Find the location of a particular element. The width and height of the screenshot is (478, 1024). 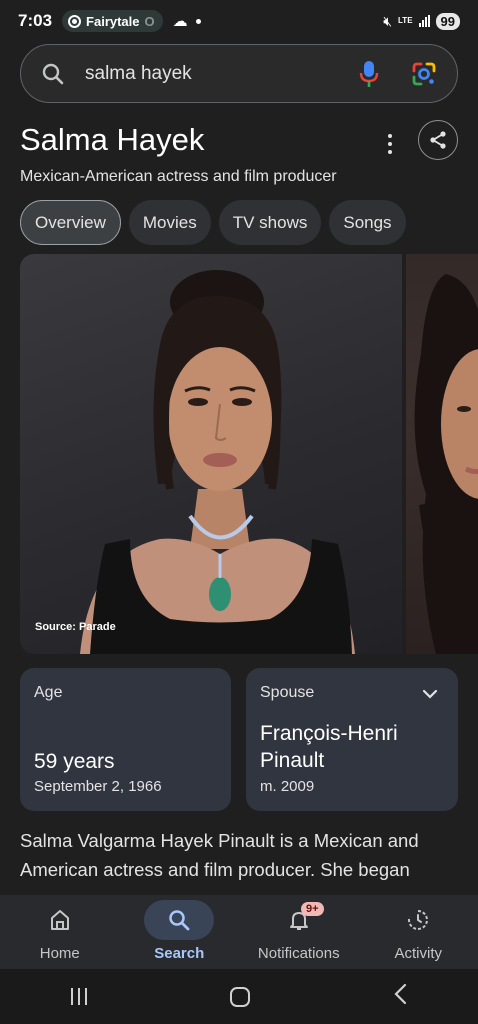

spouse-value: François-Henri Pinault is located at coordinates (329, 747).